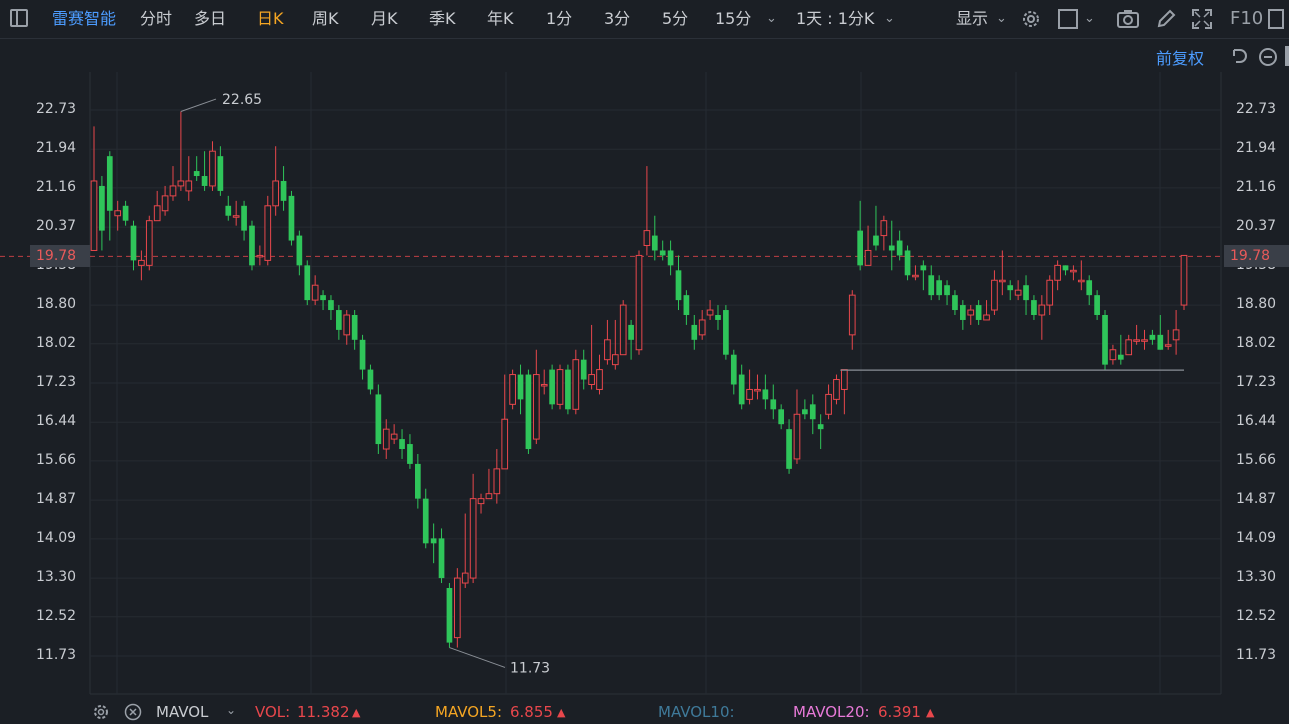 This screenshot has width=1289, height=724. Describe the element at coordinates (56, 421) in the screenshot. I see `y-tick-label-left: 16.44` at that location.